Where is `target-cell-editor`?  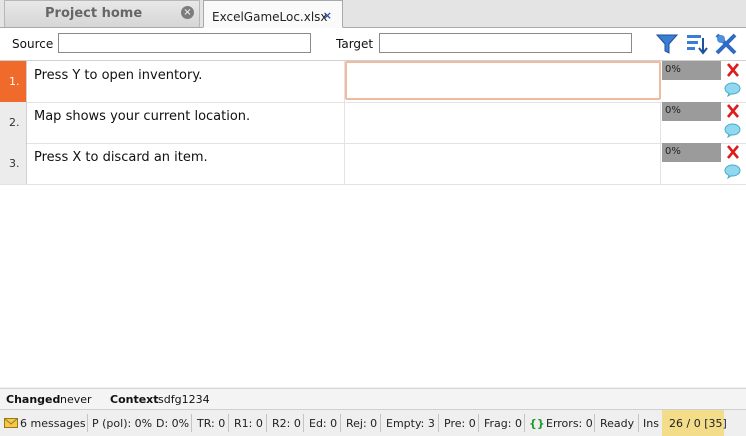 target-cell-editor is located at coordinates (503, 80).